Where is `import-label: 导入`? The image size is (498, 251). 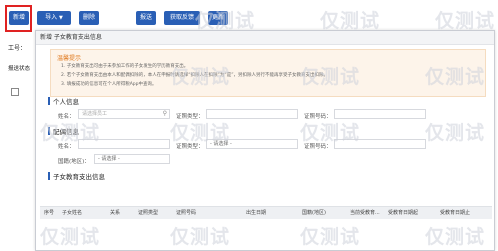
import-label: 导入 is located at coordinates (51, 17).